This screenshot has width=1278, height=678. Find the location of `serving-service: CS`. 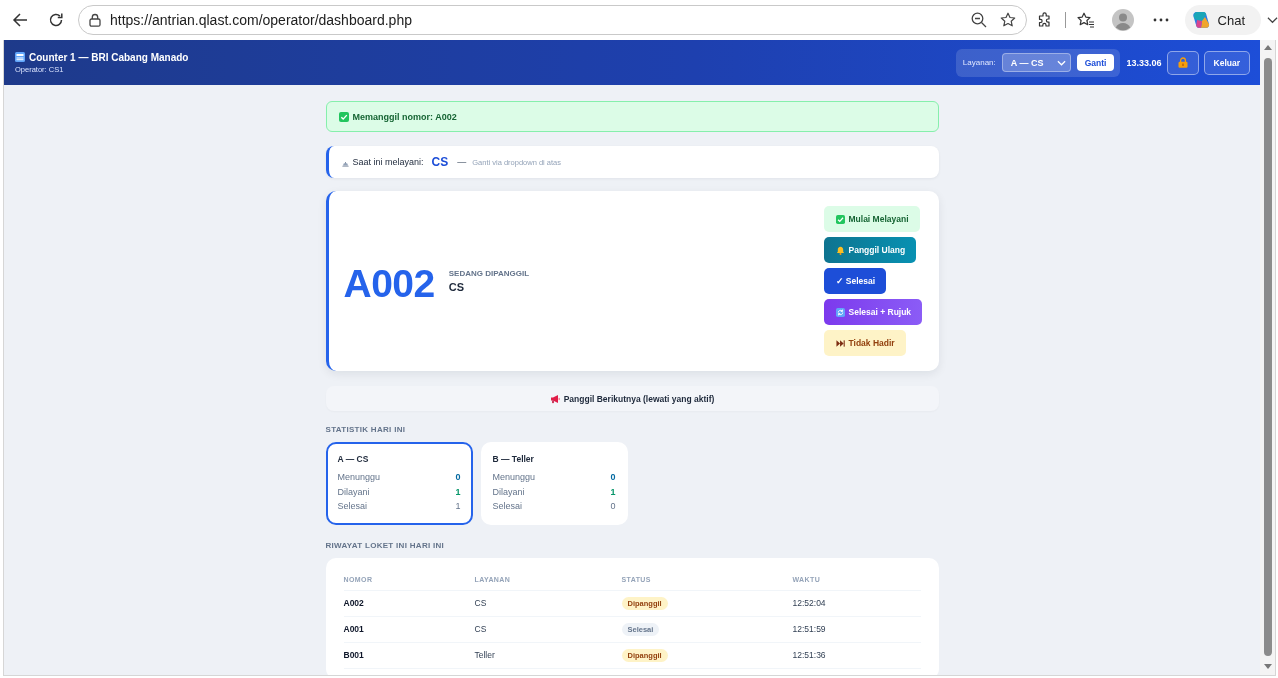

serving-service: CS is located at coordinates (440, 162).